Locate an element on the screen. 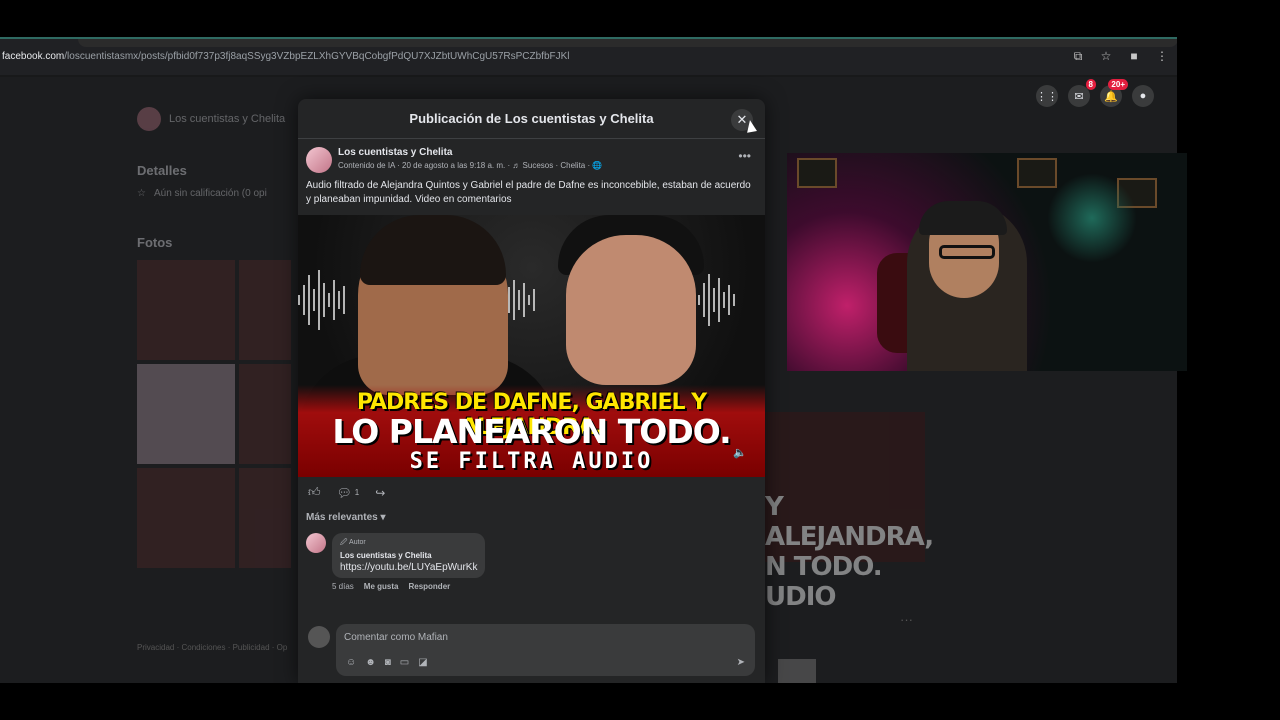 This screenshot has width=1280, height=720. send-icon: ➤ is located at coordinates (741, 662).